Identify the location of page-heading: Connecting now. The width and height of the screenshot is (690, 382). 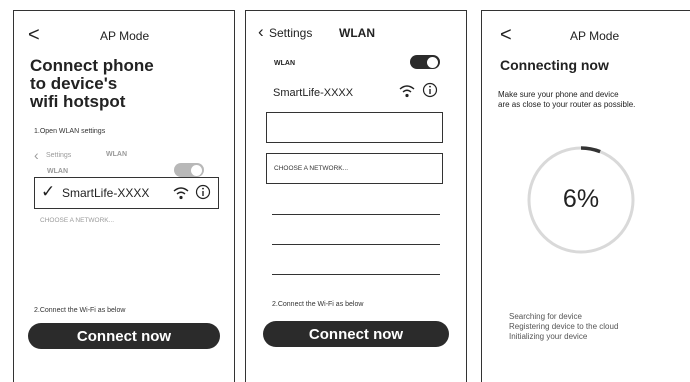
(554, 65).